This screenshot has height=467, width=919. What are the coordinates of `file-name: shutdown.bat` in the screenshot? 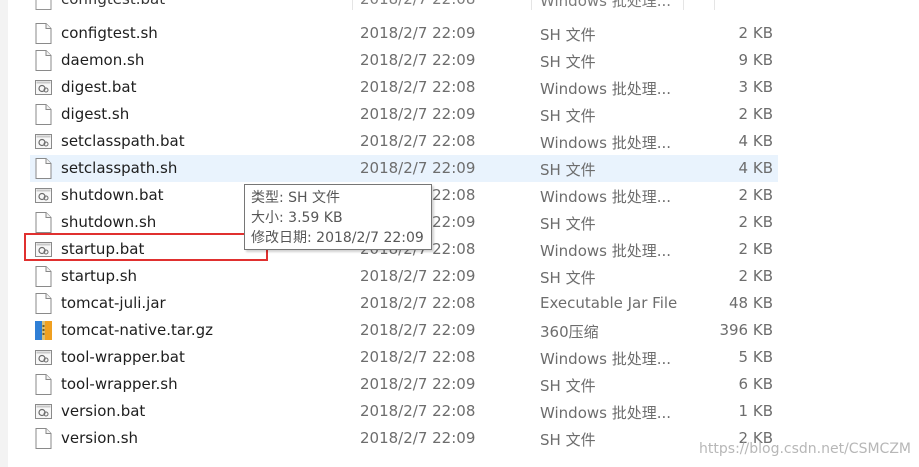 It's located at (112, 195).